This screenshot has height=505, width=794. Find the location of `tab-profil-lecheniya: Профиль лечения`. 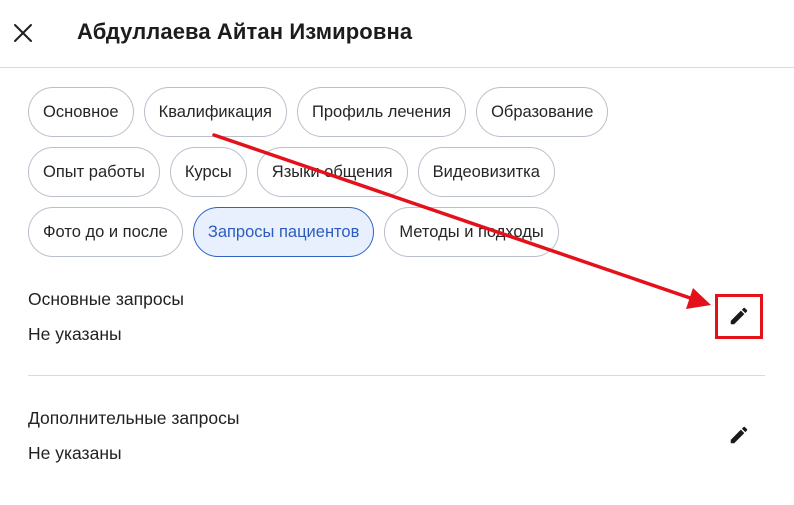

tab-profil-lecheniya: Профиль лечения is located at coordinates (381, 112).